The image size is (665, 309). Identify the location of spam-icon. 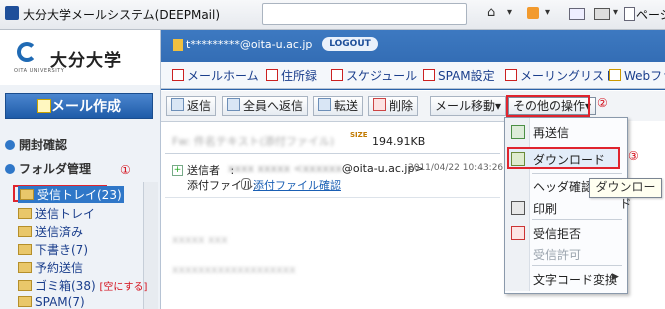
(429, 75).